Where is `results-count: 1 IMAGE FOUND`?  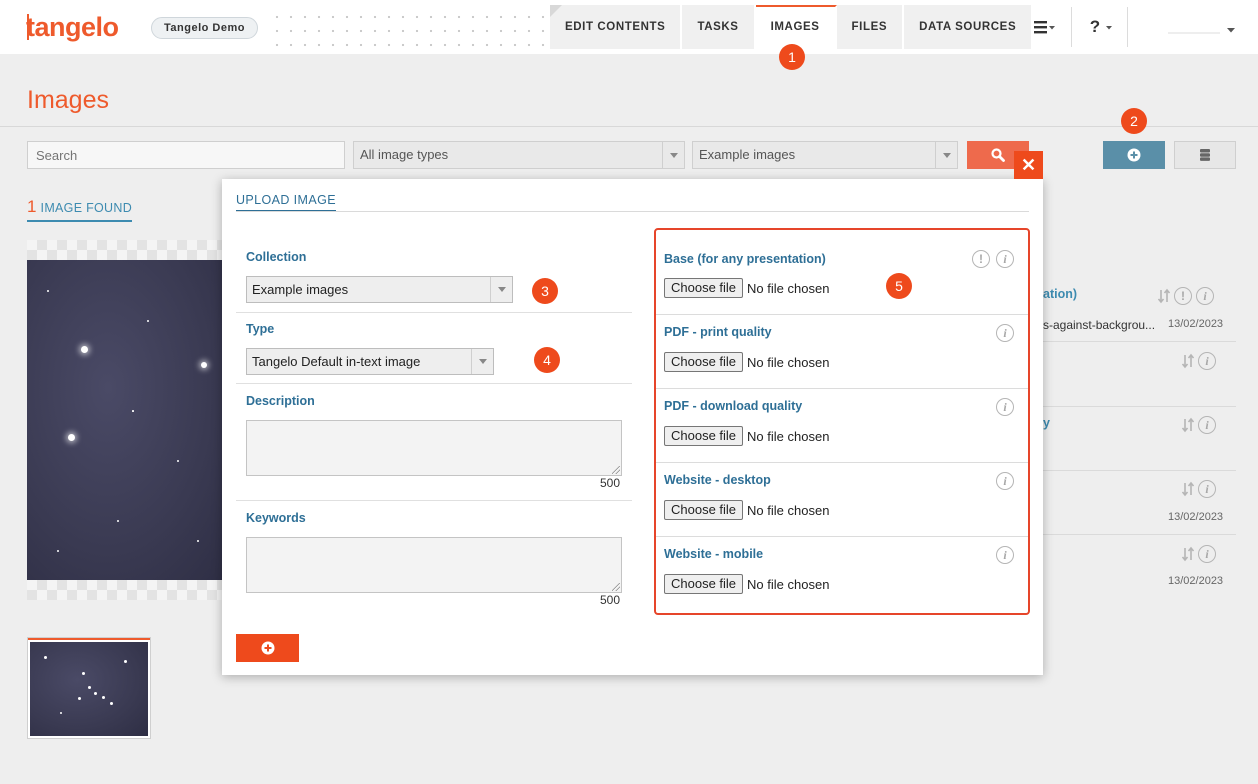
results-count: 1 IMAGE FOUND is located at coordinates (80, 209).